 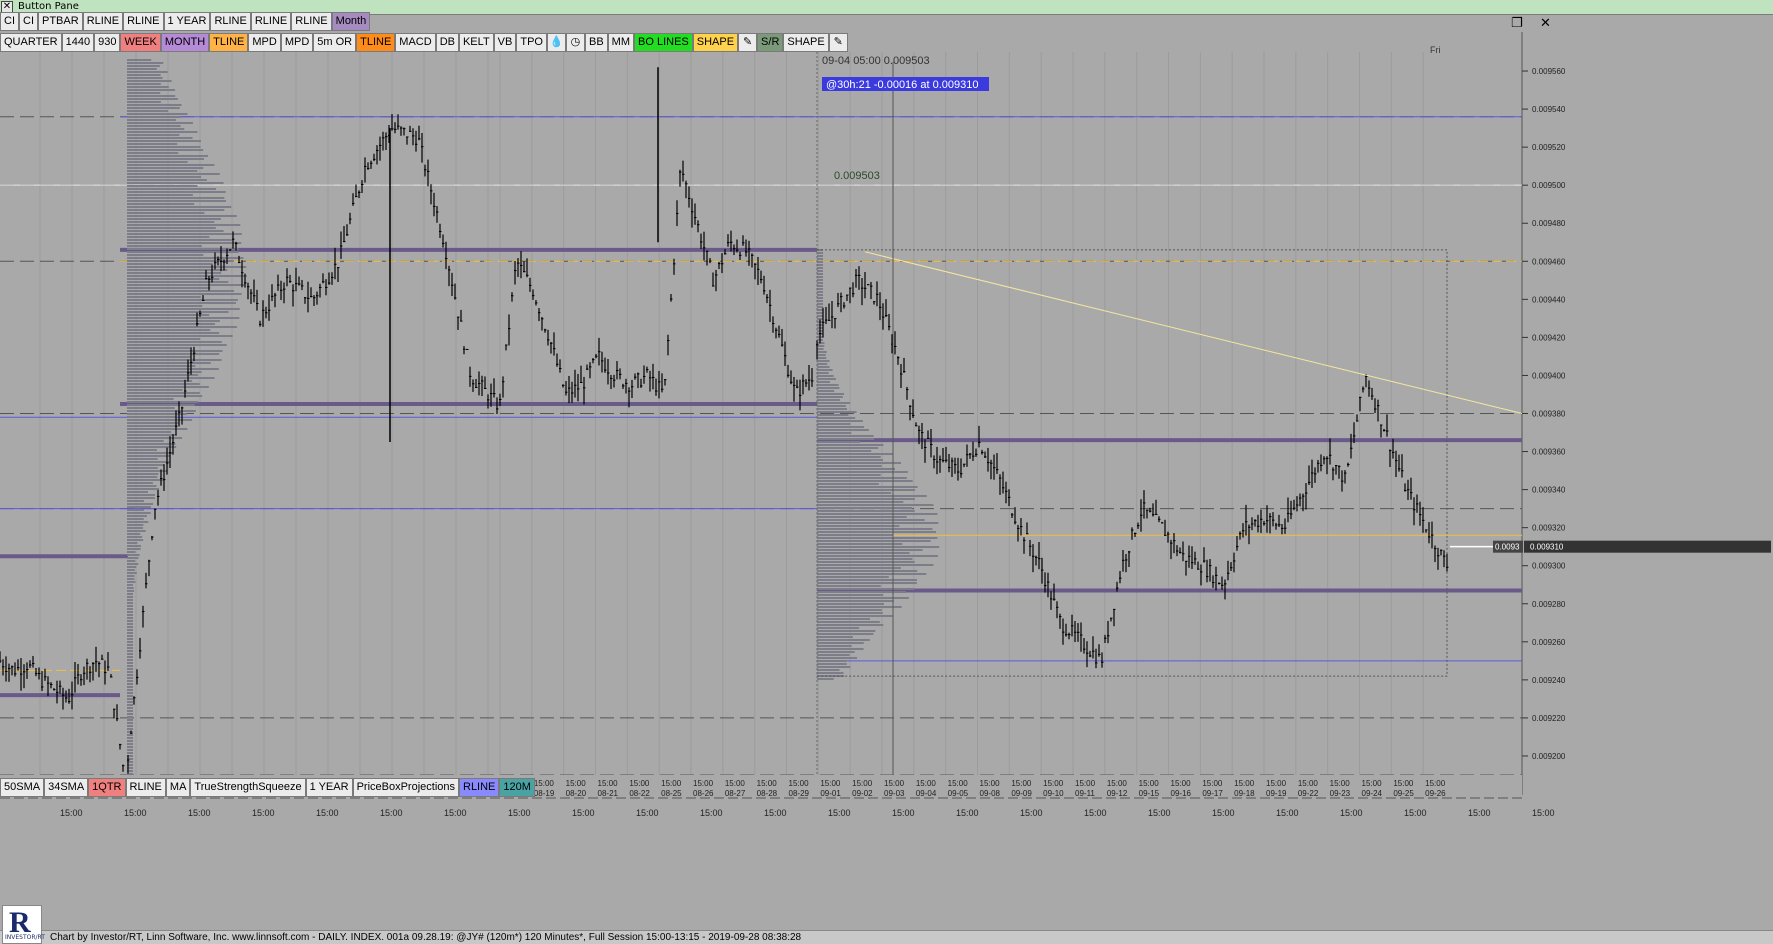 What do you see at coordinates (958, 793) in the screenshot?
I see `date-tick-label: 09-05` at bounding box center [958, 793].